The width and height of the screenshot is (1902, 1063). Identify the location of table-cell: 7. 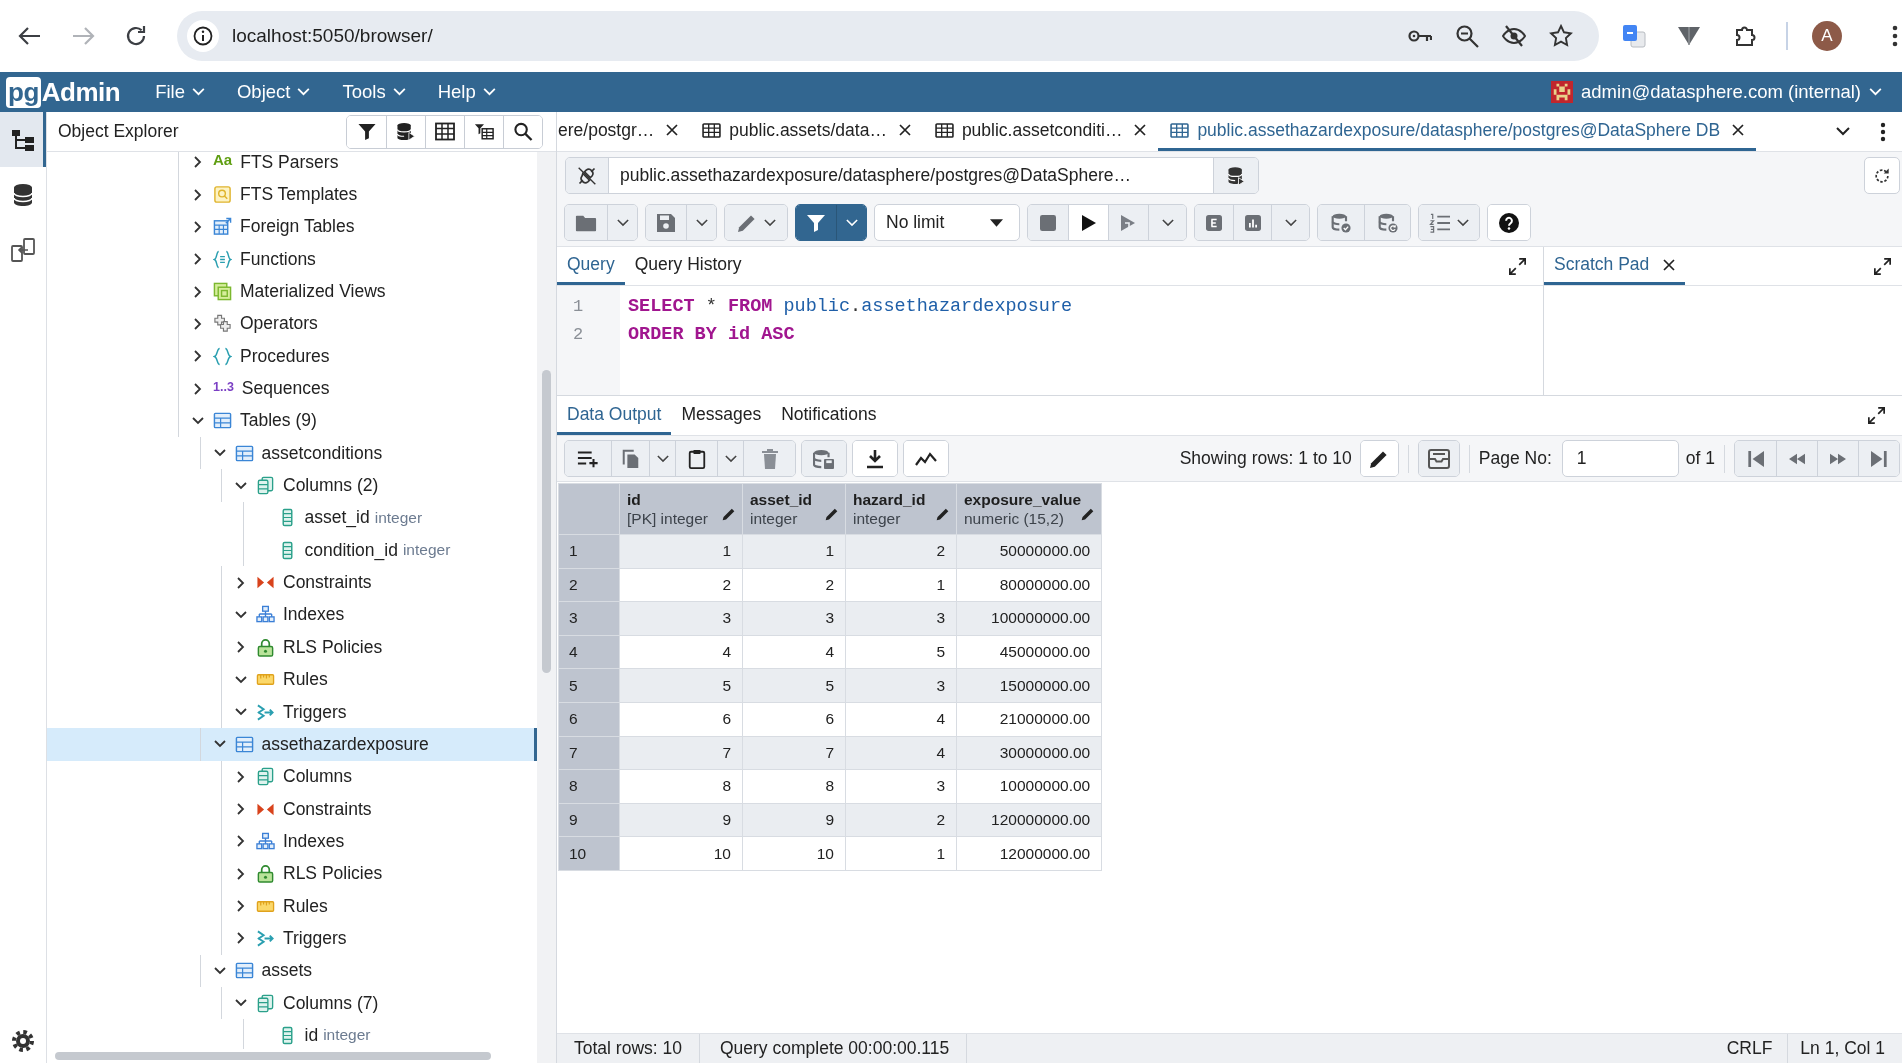
(794, 753).